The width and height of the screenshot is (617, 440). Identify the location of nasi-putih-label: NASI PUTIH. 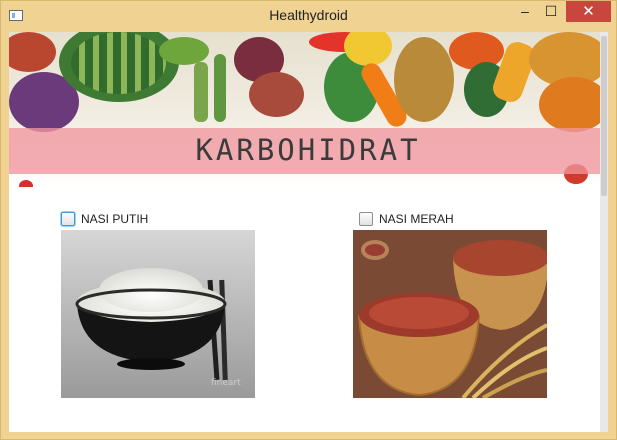
(114, 219).